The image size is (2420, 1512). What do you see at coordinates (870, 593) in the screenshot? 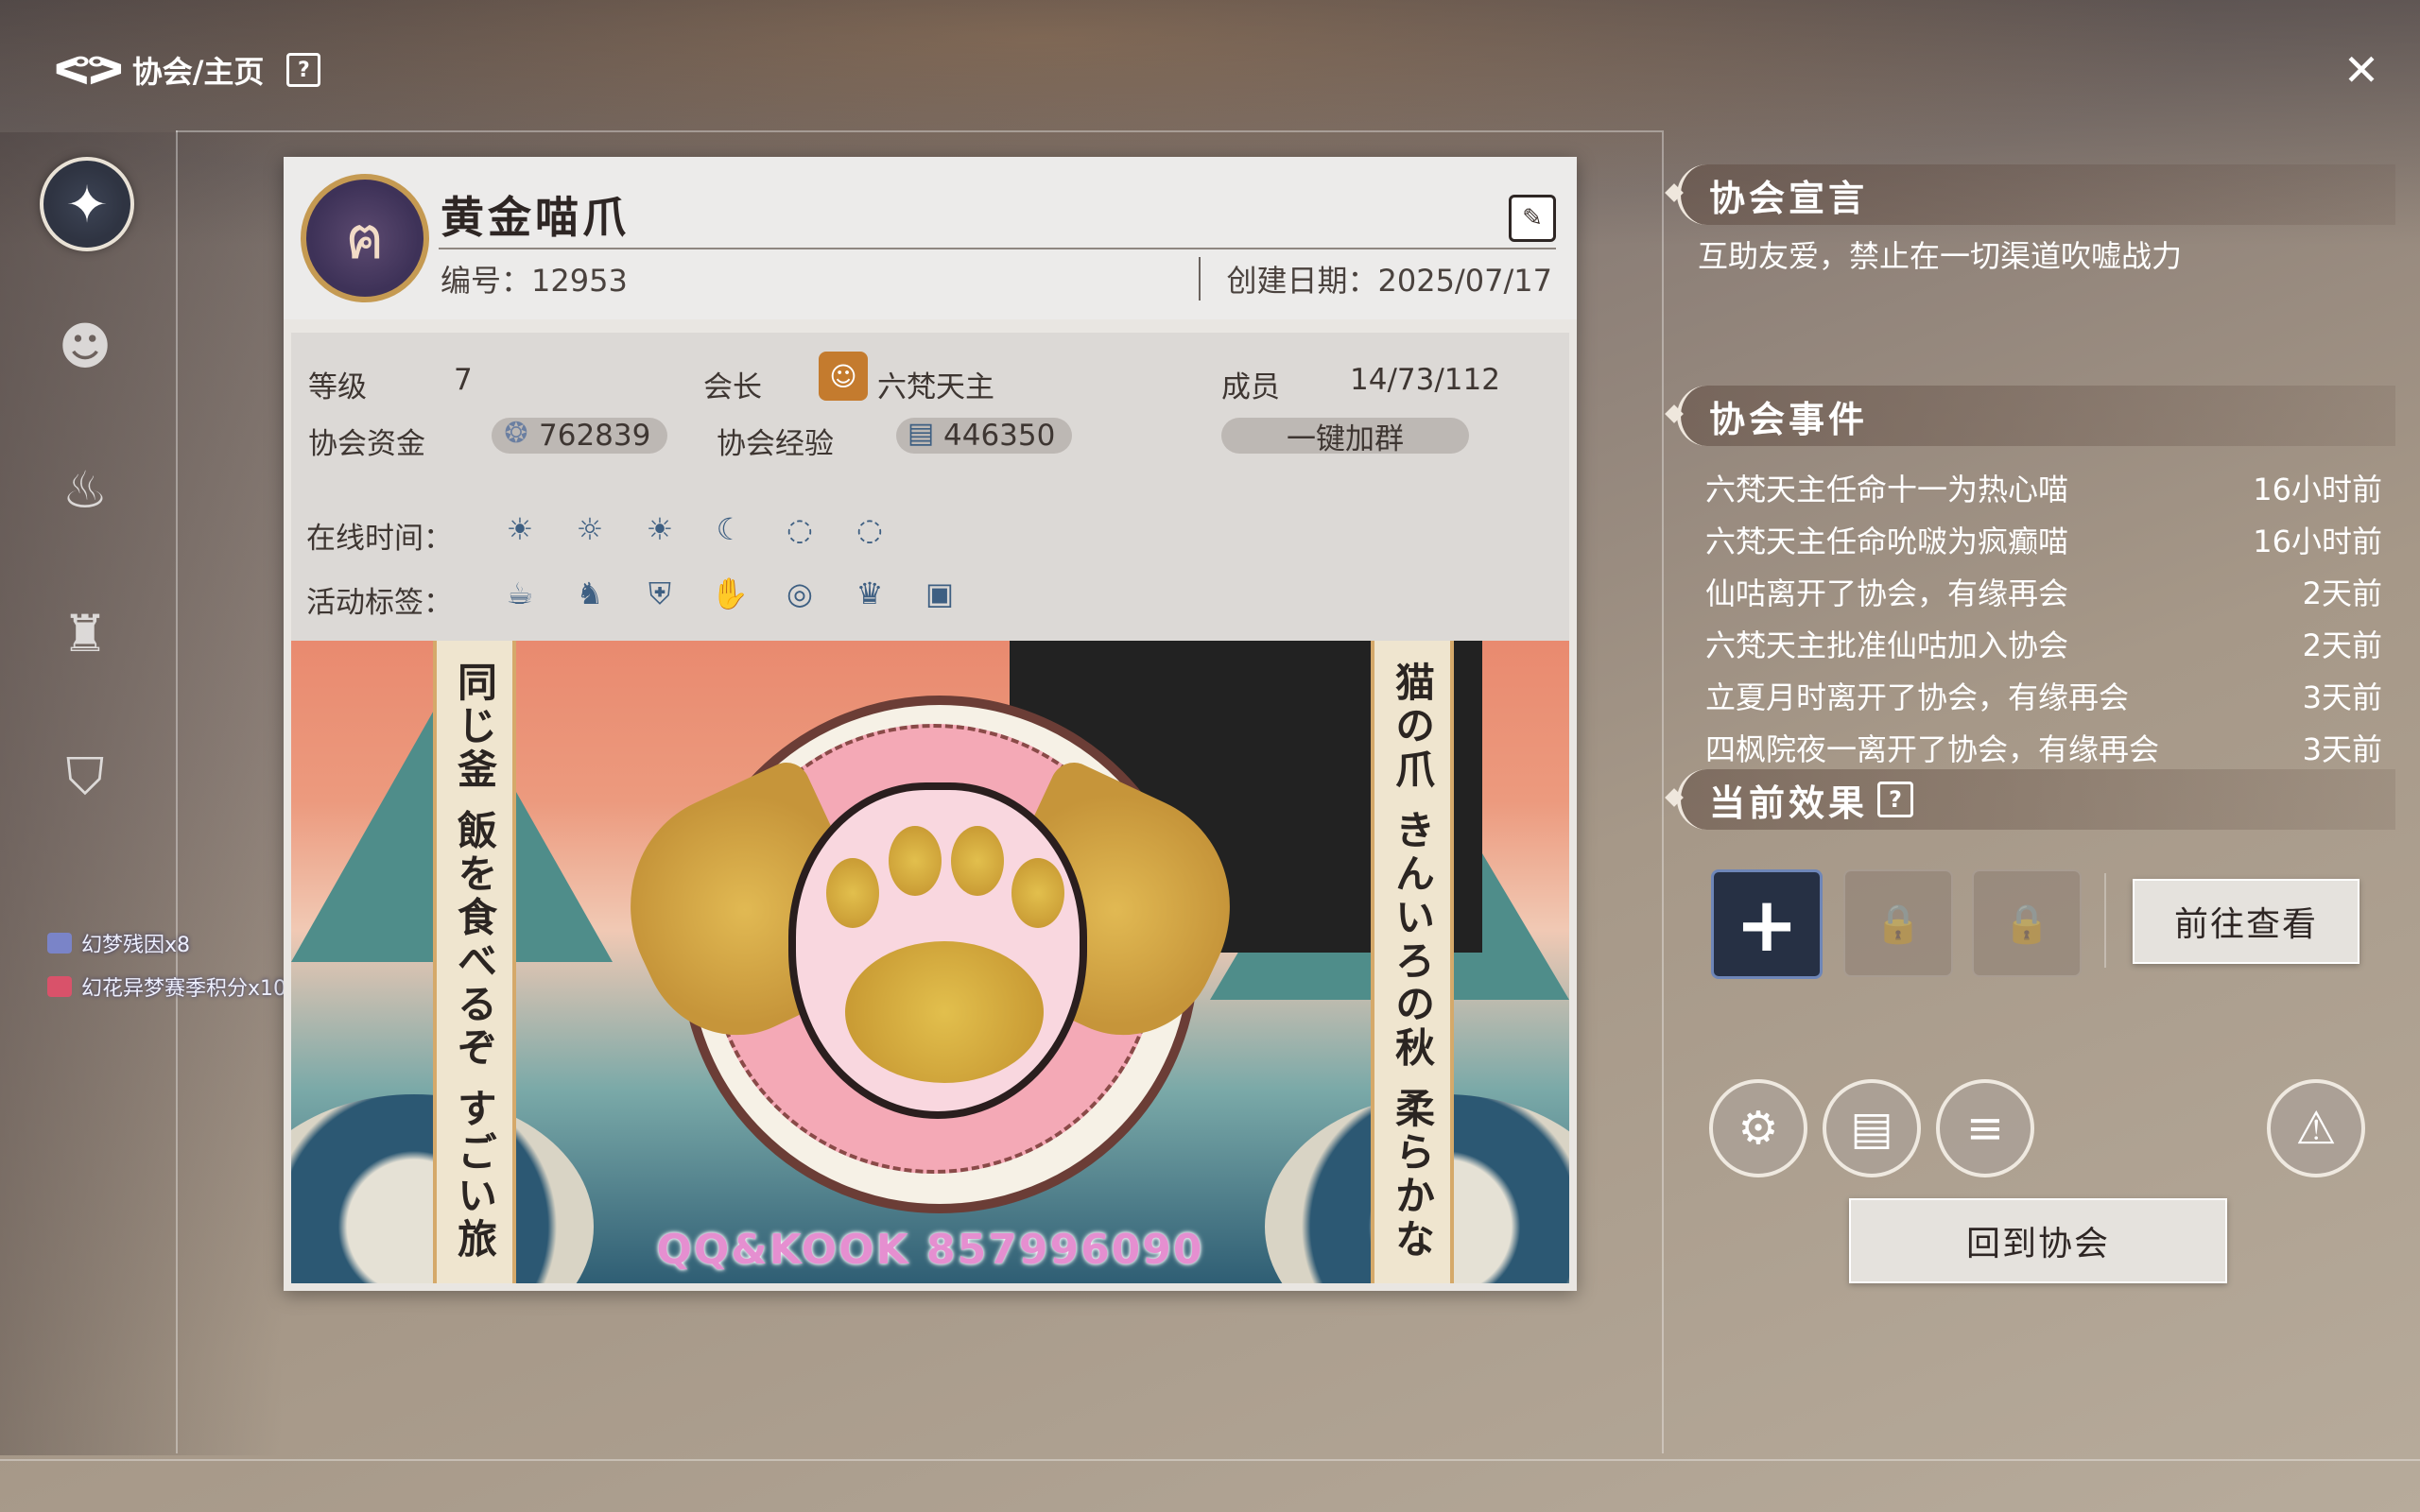
I see `crown-icon: ♛` at bounding box center [870, 593].